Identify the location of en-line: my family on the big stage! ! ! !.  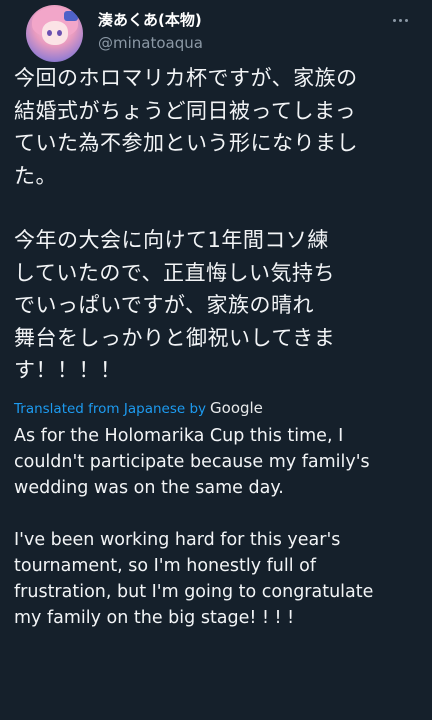
(154, 617).